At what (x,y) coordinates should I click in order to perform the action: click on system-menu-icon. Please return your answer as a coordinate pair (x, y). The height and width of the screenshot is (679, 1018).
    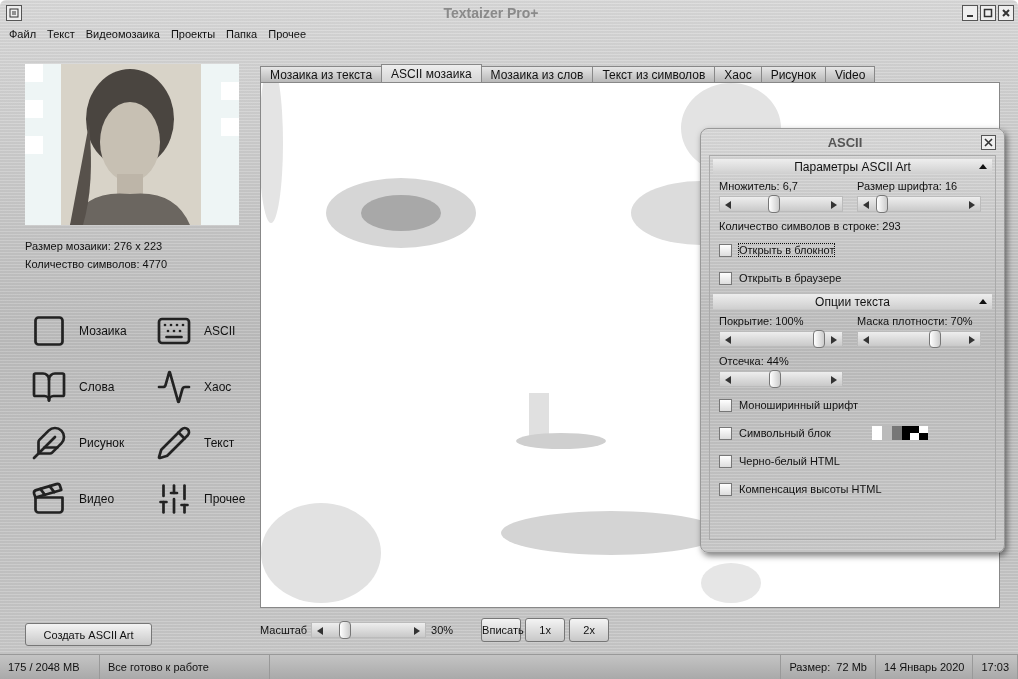
    Looking at the image, I should click on (14, 13).